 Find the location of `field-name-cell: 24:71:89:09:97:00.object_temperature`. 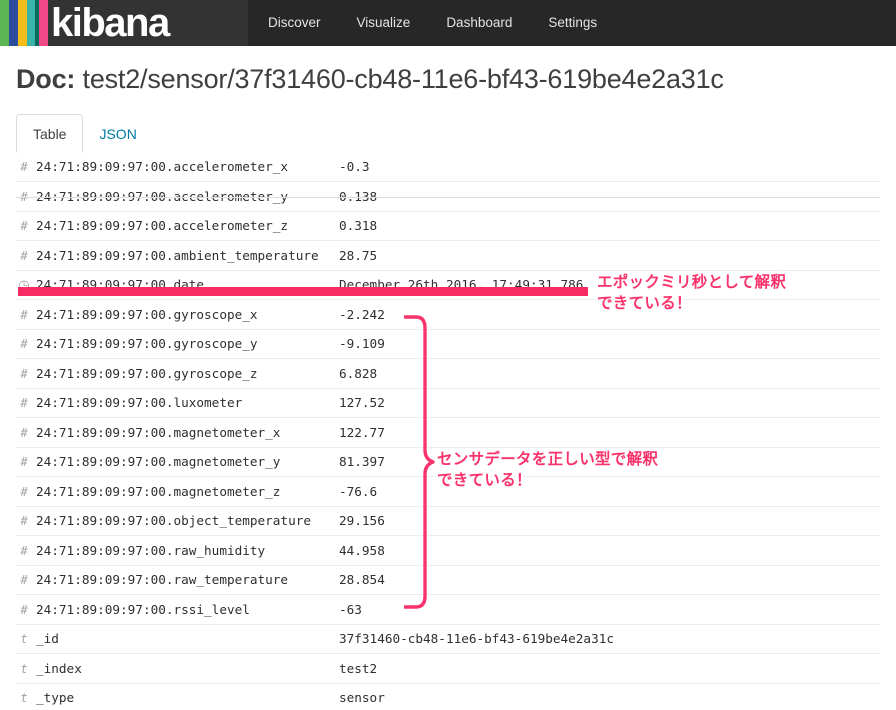

field-name-cell: 24:71:89:09:97:00.object_temperature is located at coordinates (187, 521).